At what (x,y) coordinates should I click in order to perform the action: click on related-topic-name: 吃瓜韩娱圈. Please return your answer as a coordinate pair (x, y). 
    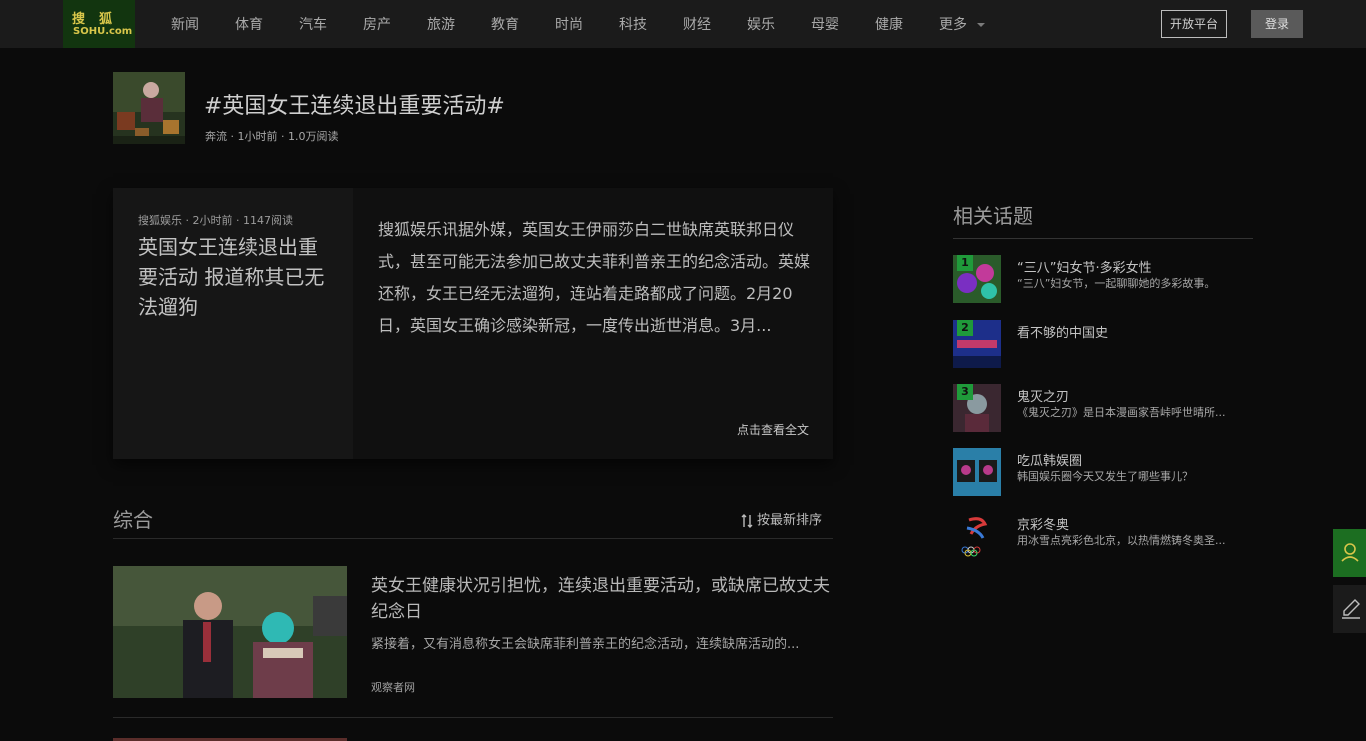
    Looking at the image, I should click on (1050, 461).